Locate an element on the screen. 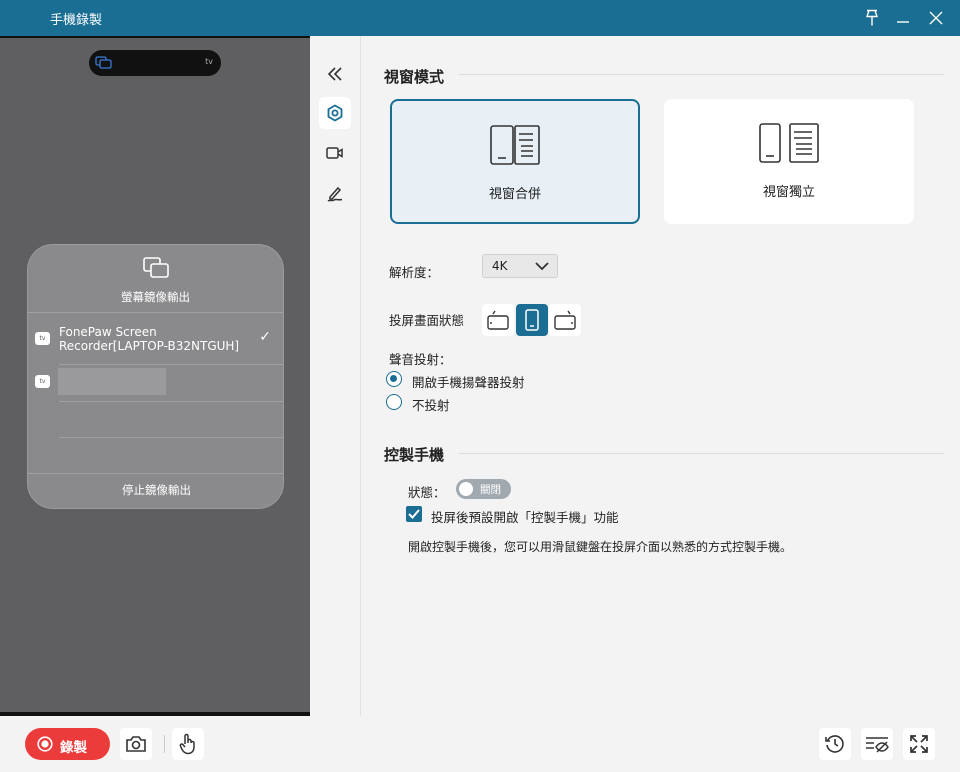  hand-pointer-icon is located at coordinates (187, 744).